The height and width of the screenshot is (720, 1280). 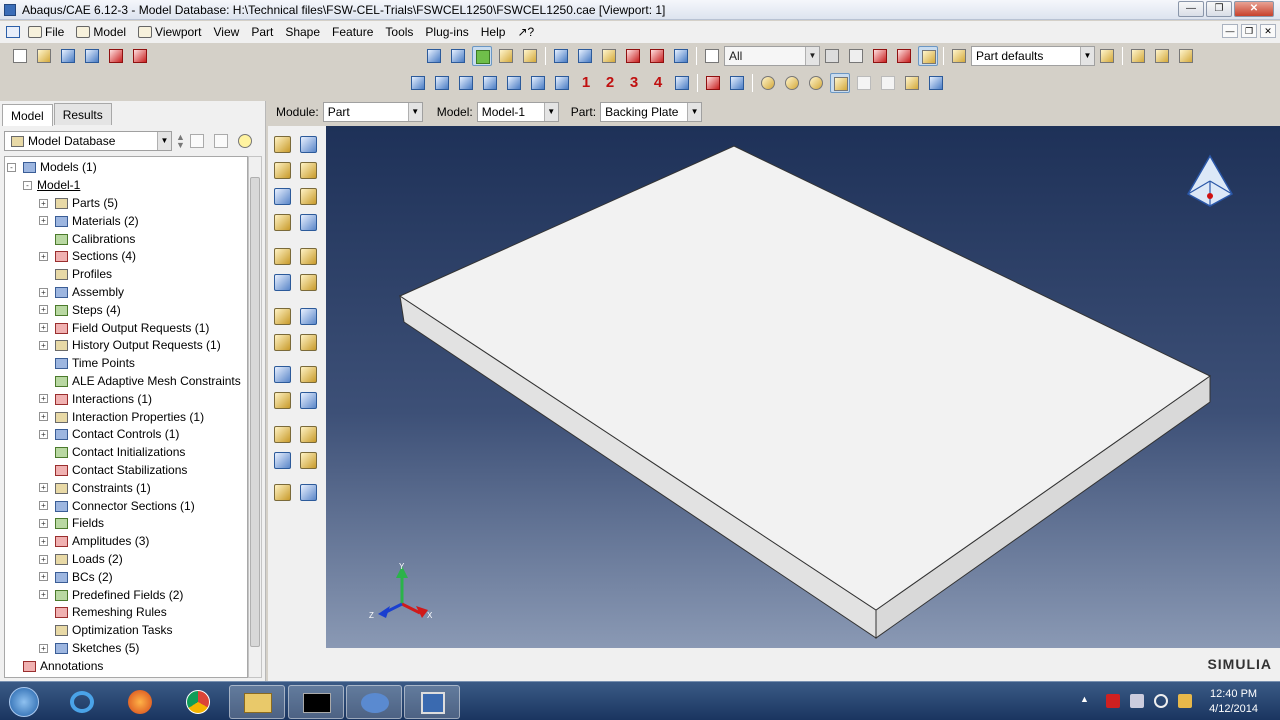 What do you see at coordinates (116, 56) in the screenshot?
I see `plug-icon` at bounding box center [116, 56].